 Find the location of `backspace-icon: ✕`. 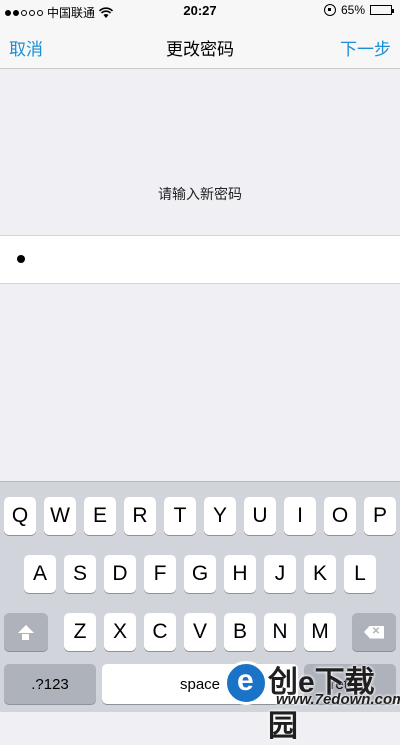

backspace-icon: ✕ is located at coordinates (374, 632).